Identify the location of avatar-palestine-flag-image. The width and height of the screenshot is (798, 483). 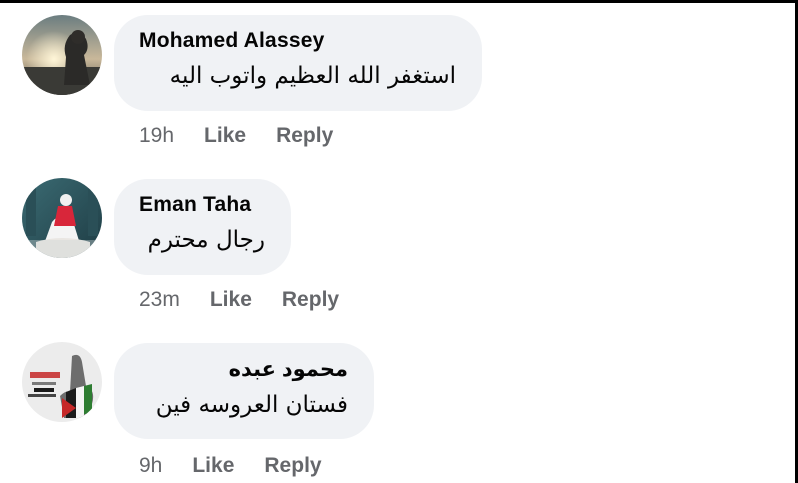
(62, 382).